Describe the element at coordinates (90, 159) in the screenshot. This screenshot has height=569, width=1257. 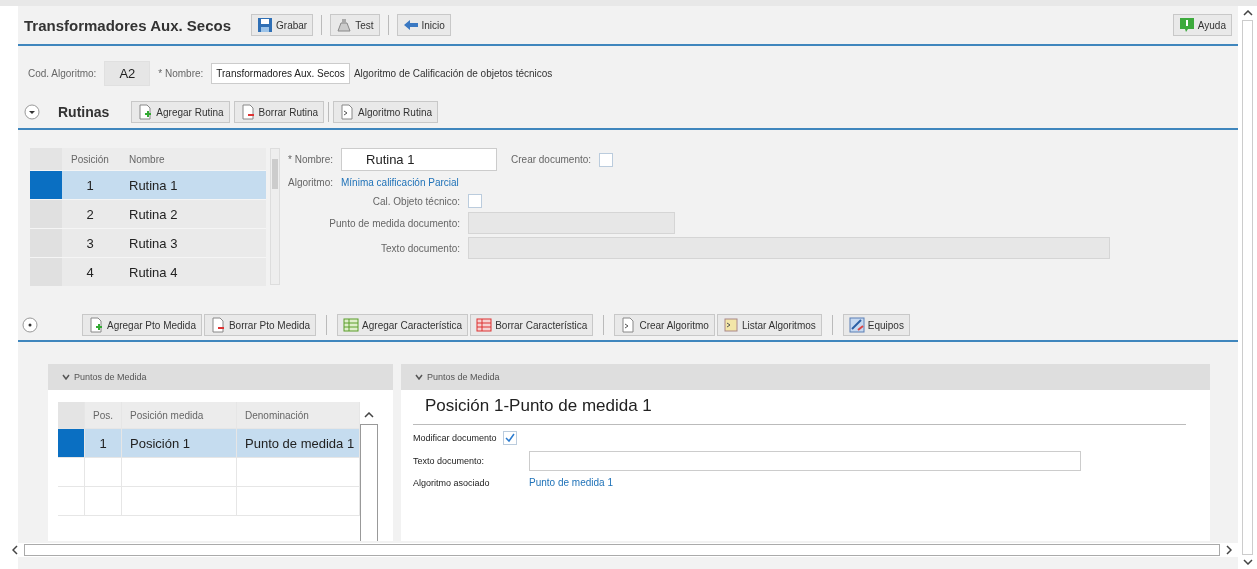
I see `column-header: Posición` at that location.